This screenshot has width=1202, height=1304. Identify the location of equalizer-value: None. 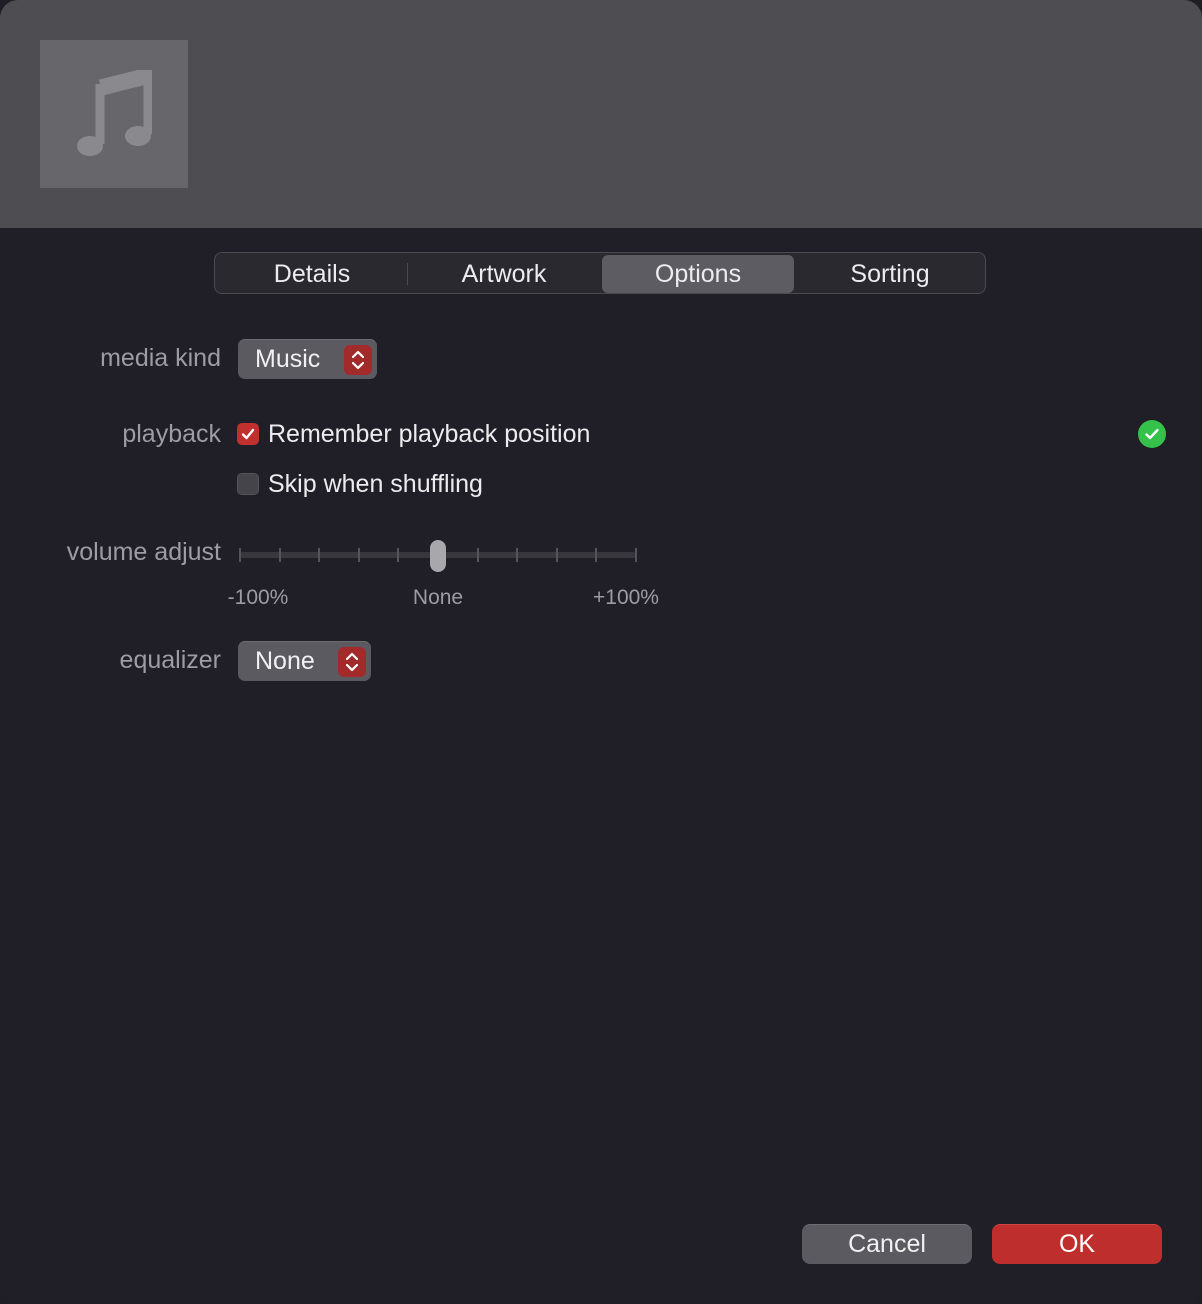
(285, 661).